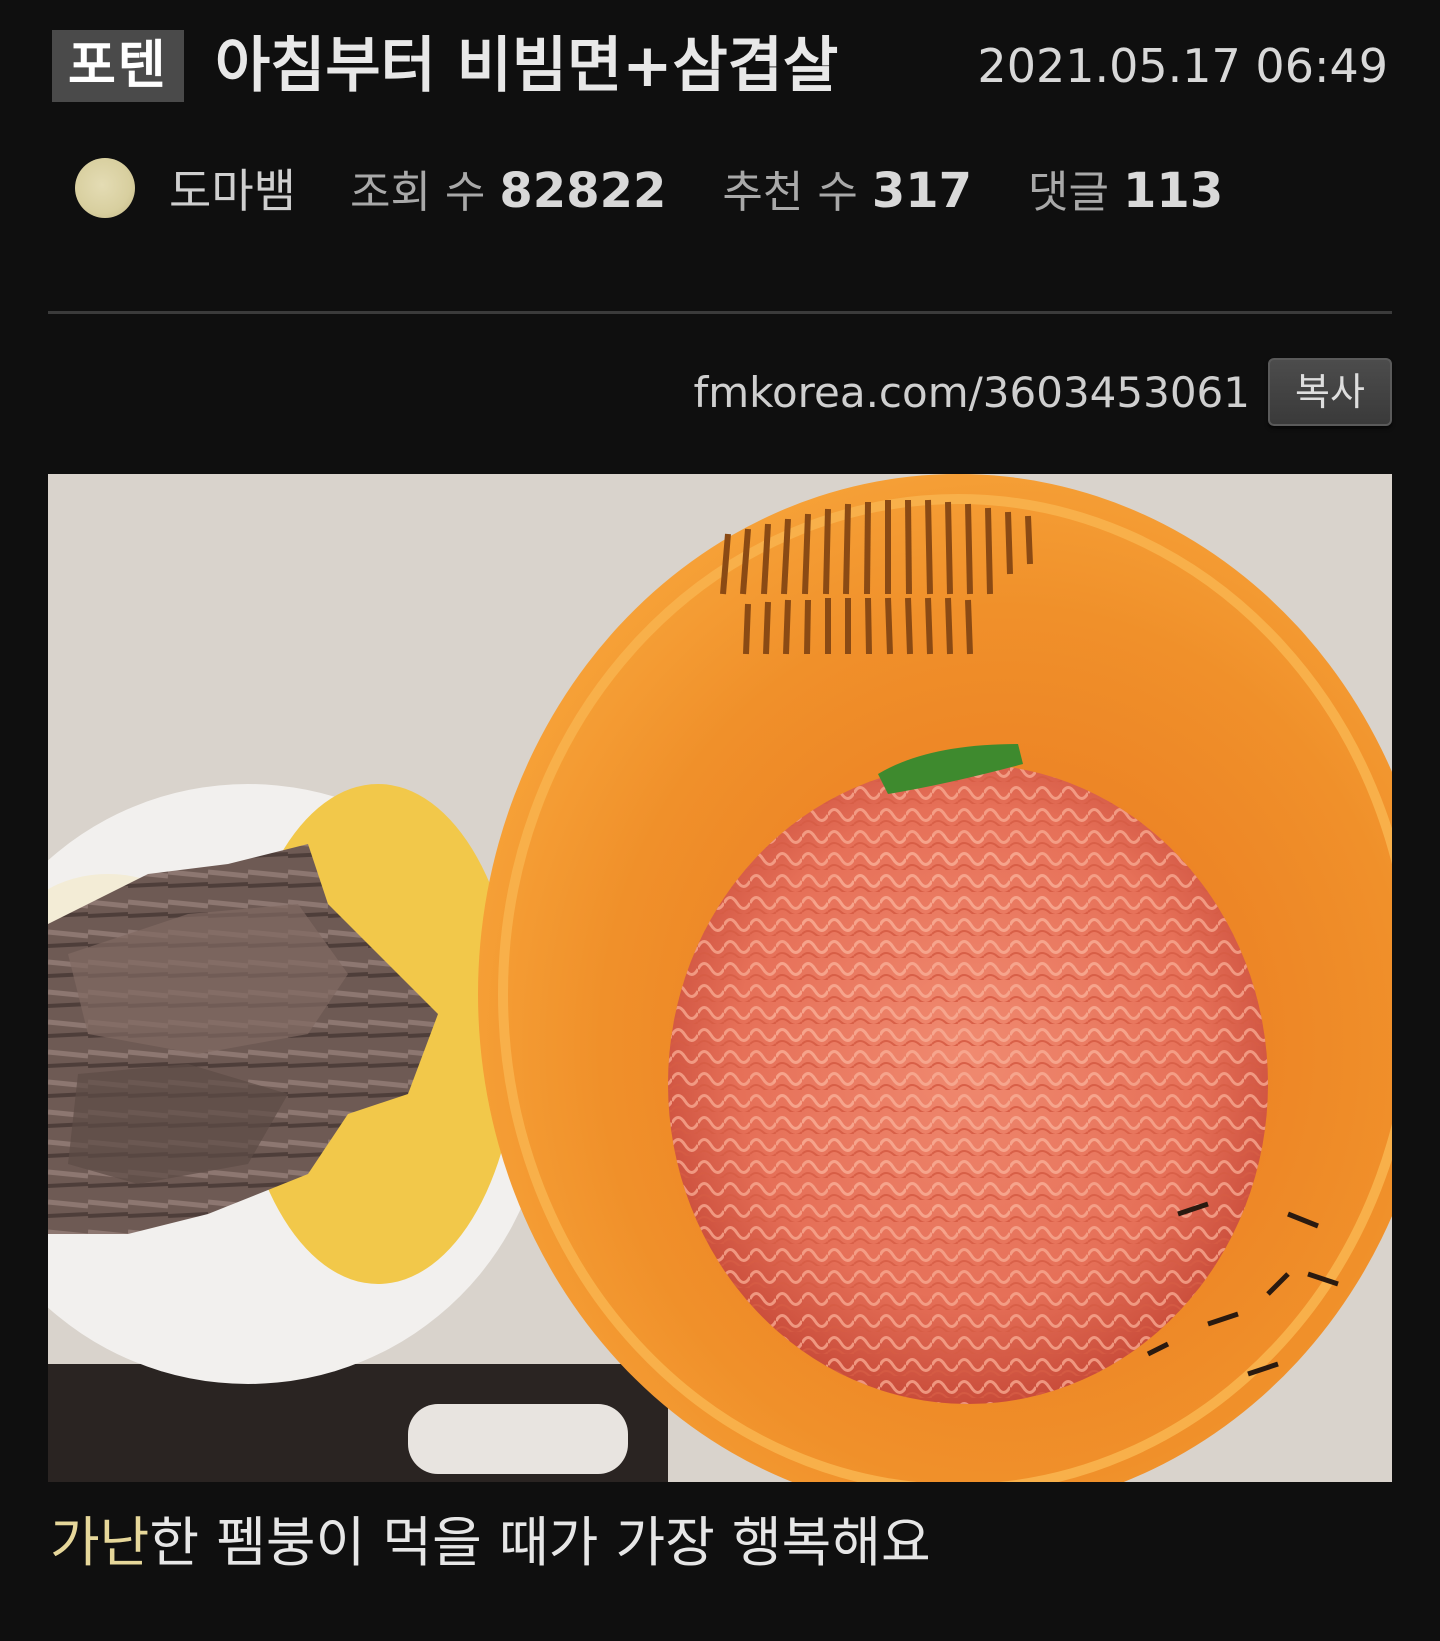 The image size is (1440, 1641). What do you see at coordinates (677, 188) in the screenshot?
I see `post-meta: 도마뱀 조회 수 82822 추천 수 317 댓글 113` at bounding box center [677, 188].